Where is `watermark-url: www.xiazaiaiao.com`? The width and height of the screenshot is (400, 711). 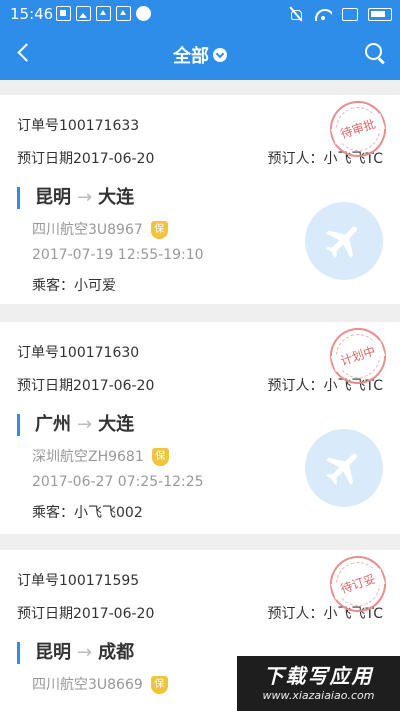 watermark-url: www.xiazaiaiao.com is located at coordinates (318, 695).